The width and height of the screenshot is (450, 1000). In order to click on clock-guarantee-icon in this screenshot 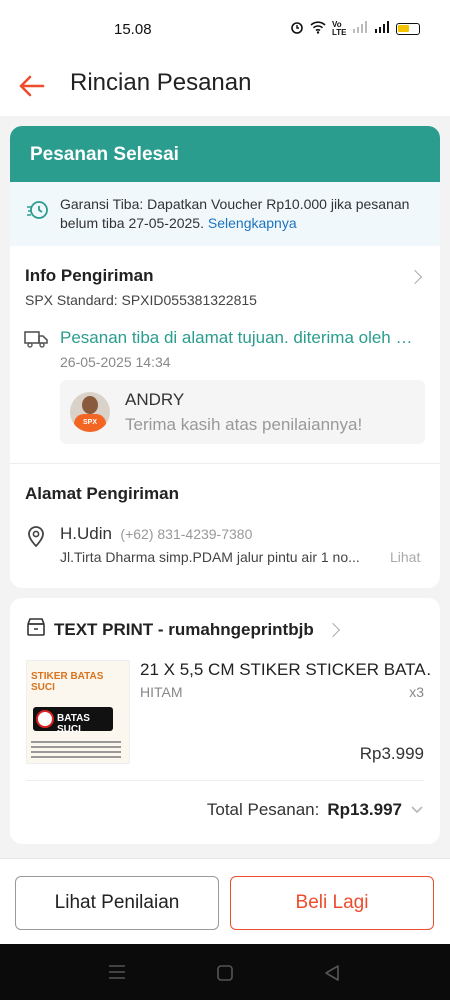, I will do `click(38, 212)`.